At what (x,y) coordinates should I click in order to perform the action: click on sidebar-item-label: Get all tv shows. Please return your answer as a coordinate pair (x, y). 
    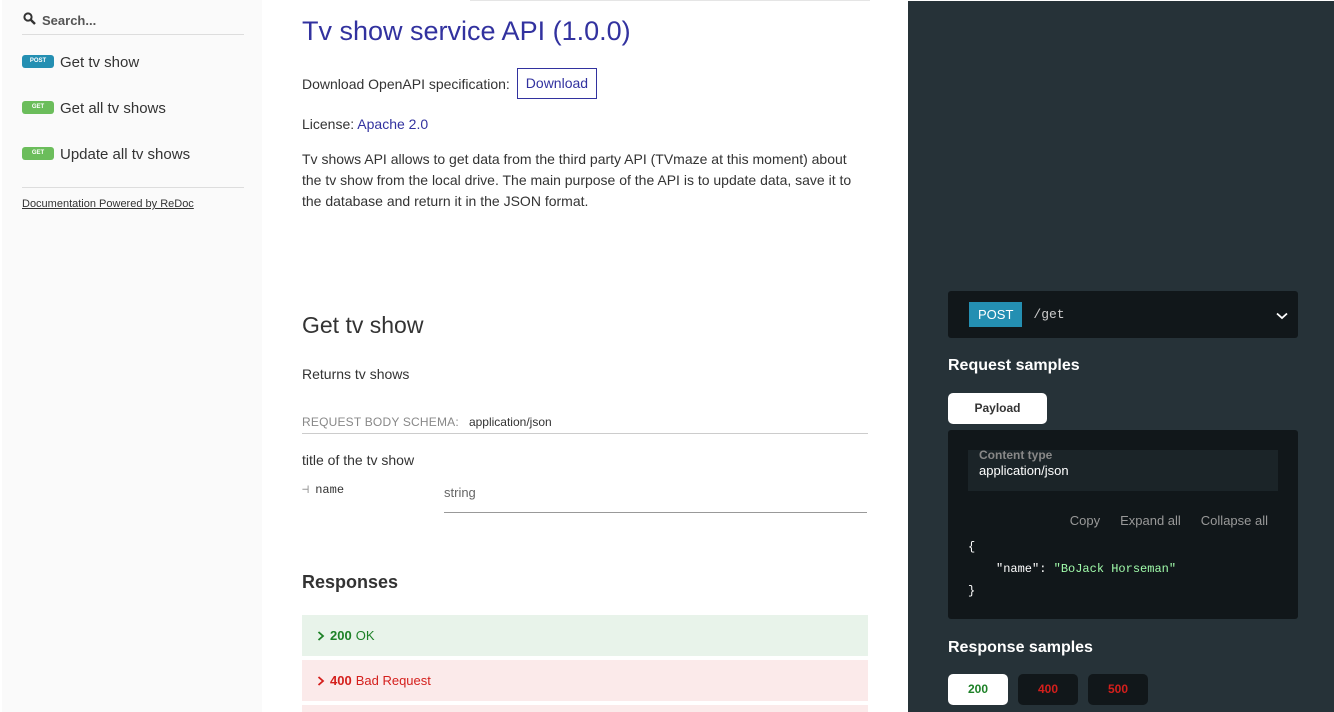
    Looking at the image, I should click on (113, 108).